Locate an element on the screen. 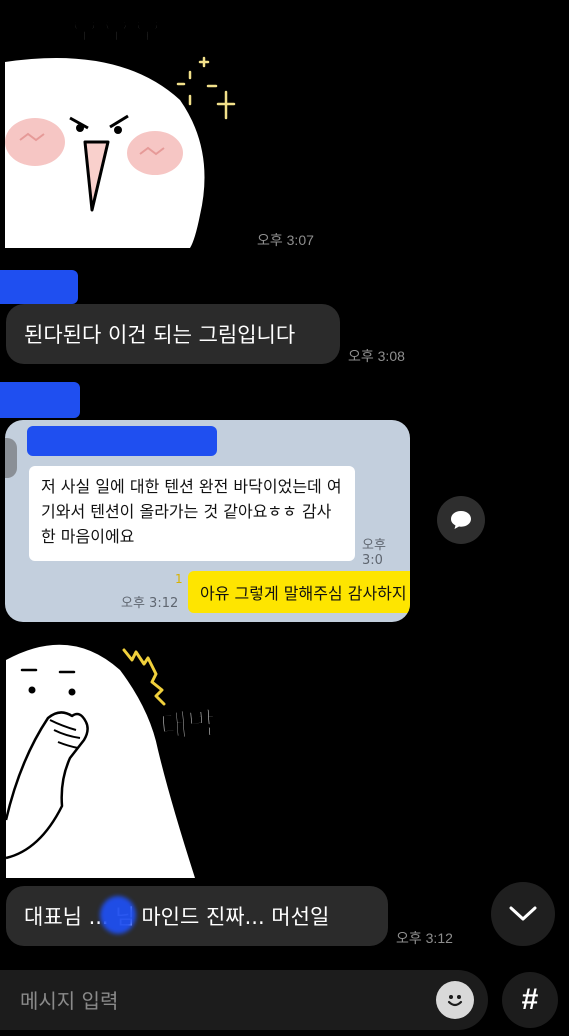  smiley-icon is located at coordinates (455, 1001).